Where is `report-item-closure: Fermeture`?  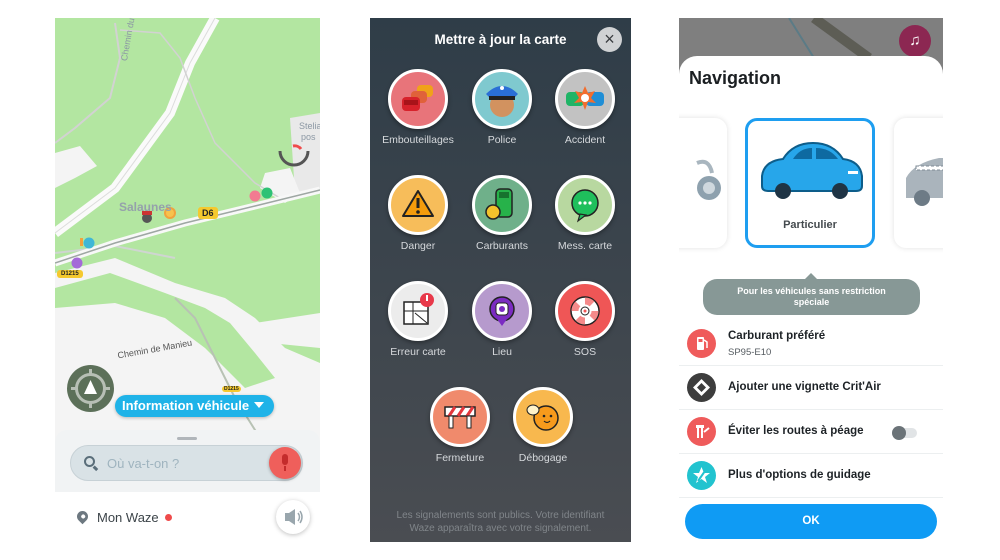
report-item-closure: Fermeture is located at coordinates (460, 425).